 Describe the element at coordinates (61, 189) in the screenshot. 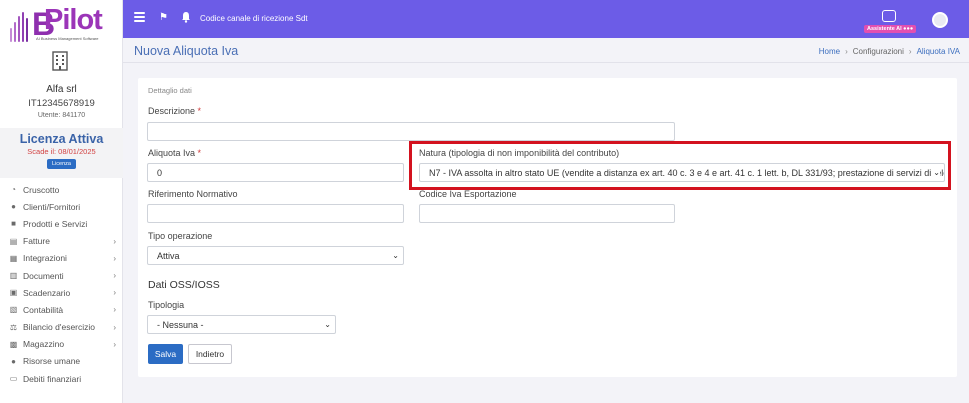

I see `sidebar-item-cruscotto: ◔ Cruscotto` at that location.